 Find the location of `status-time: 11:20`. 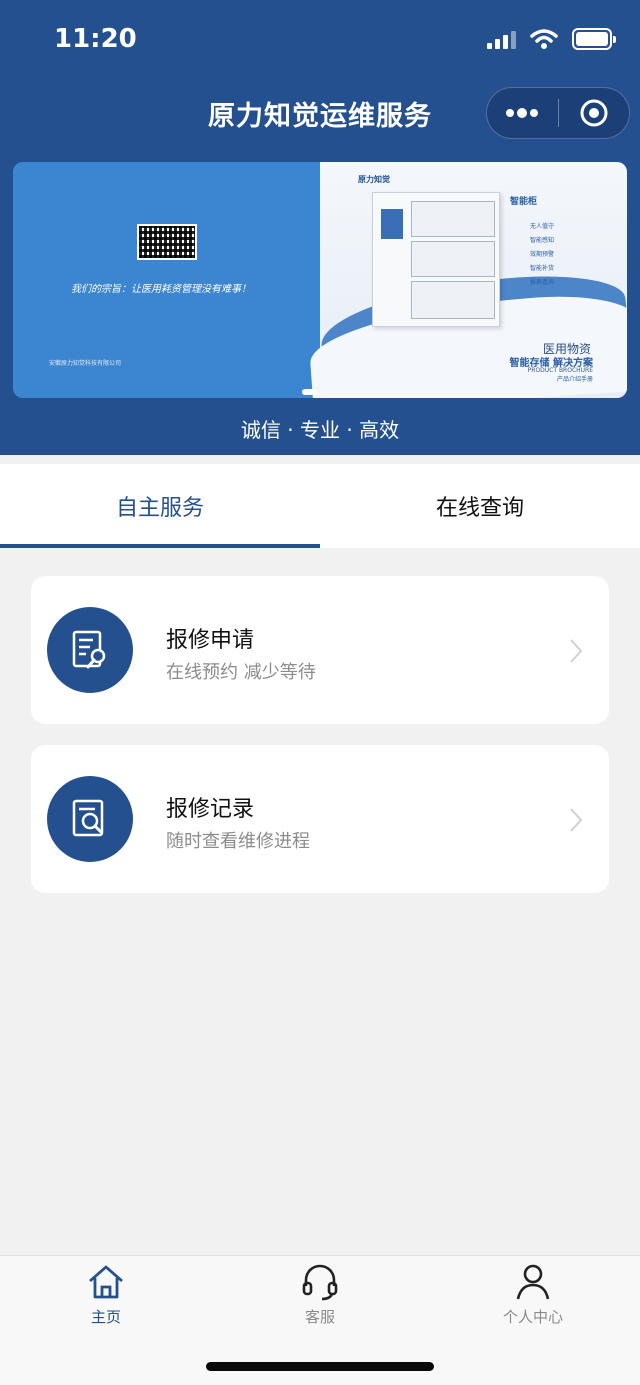

status-time: 11:20 is located at coordinates (95, 39).